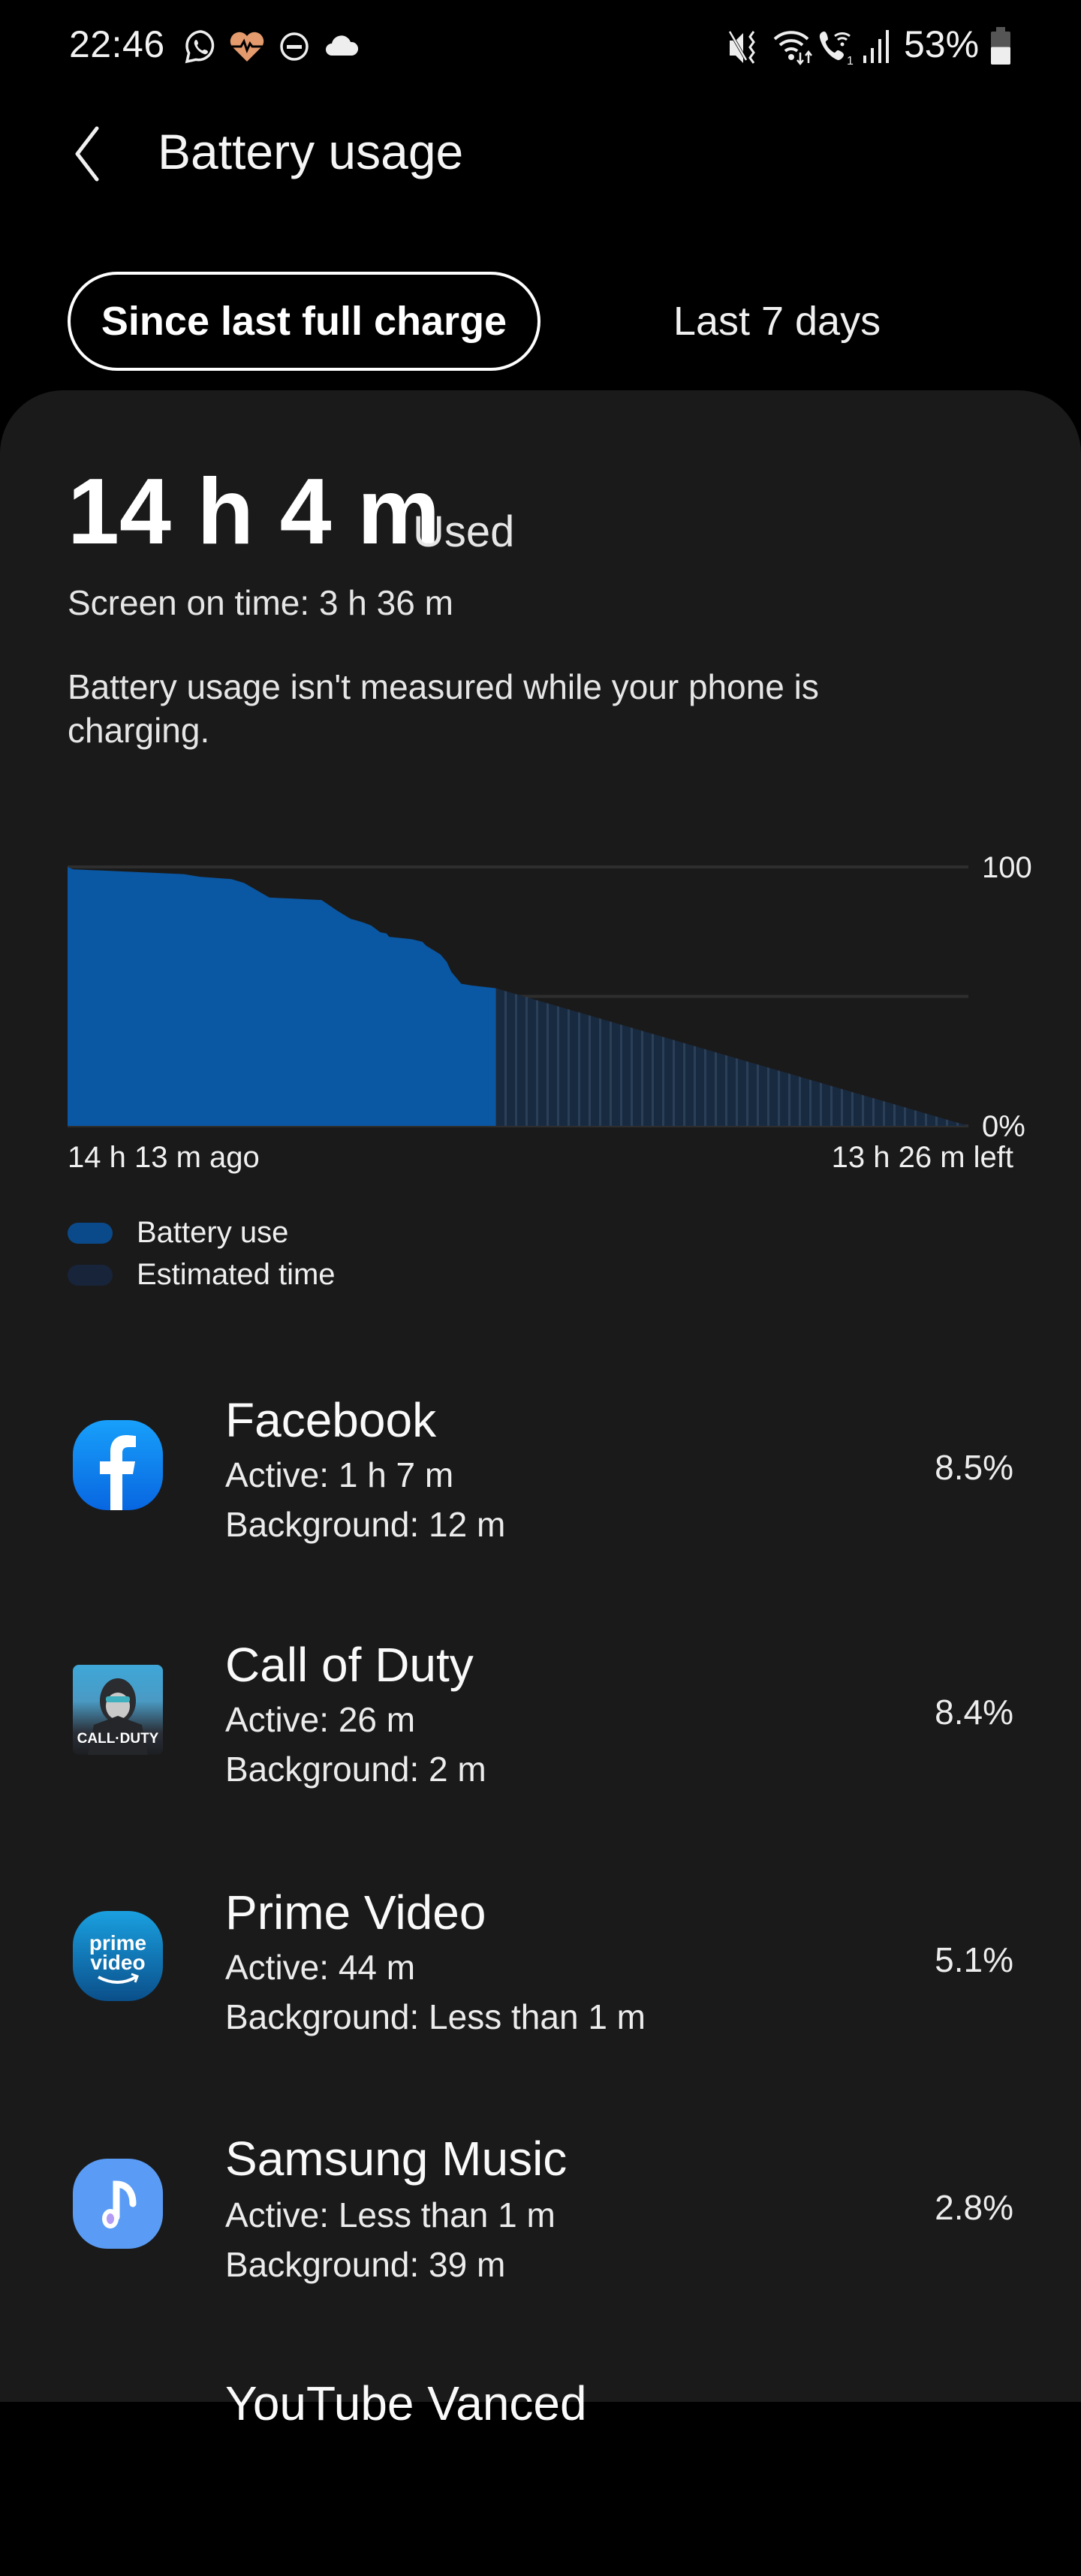  I want to click on call-of-duty-logo-text: CALL·DUTY, so click(118, 1739).